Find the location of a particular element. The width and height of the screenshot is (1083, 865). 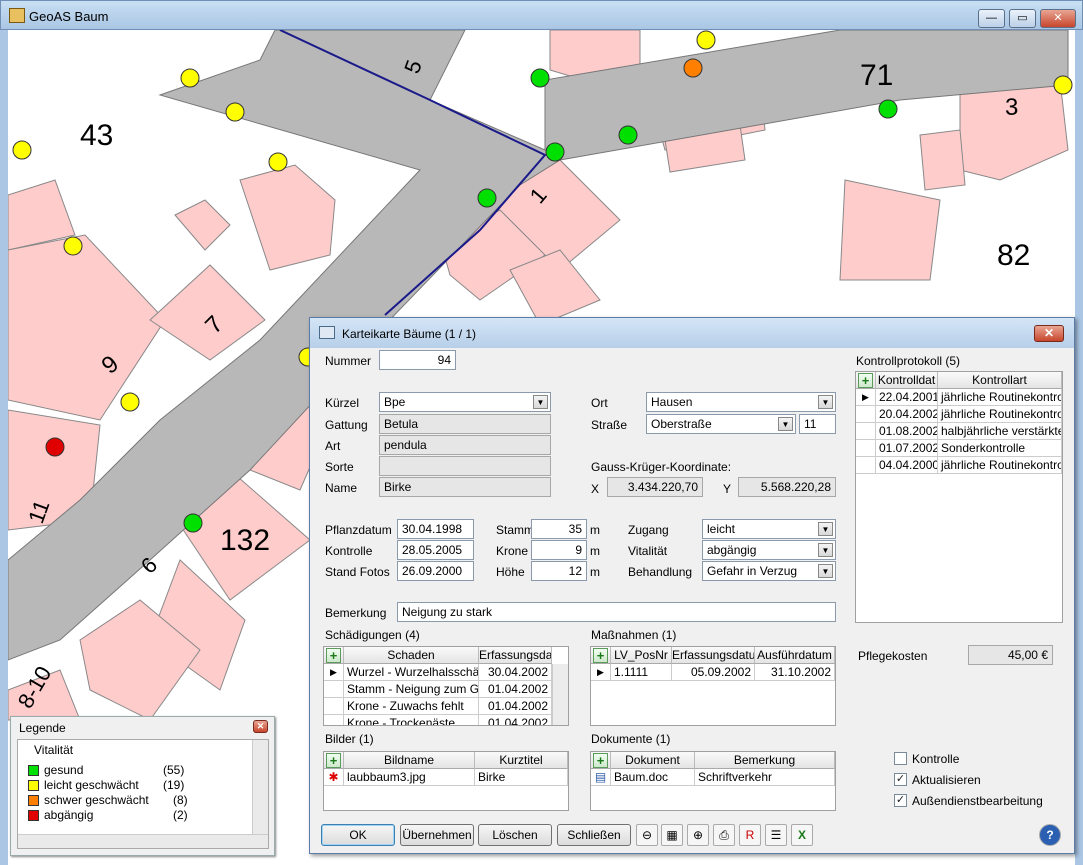

nummer-field: 94 is located at coordinates (417, 360).